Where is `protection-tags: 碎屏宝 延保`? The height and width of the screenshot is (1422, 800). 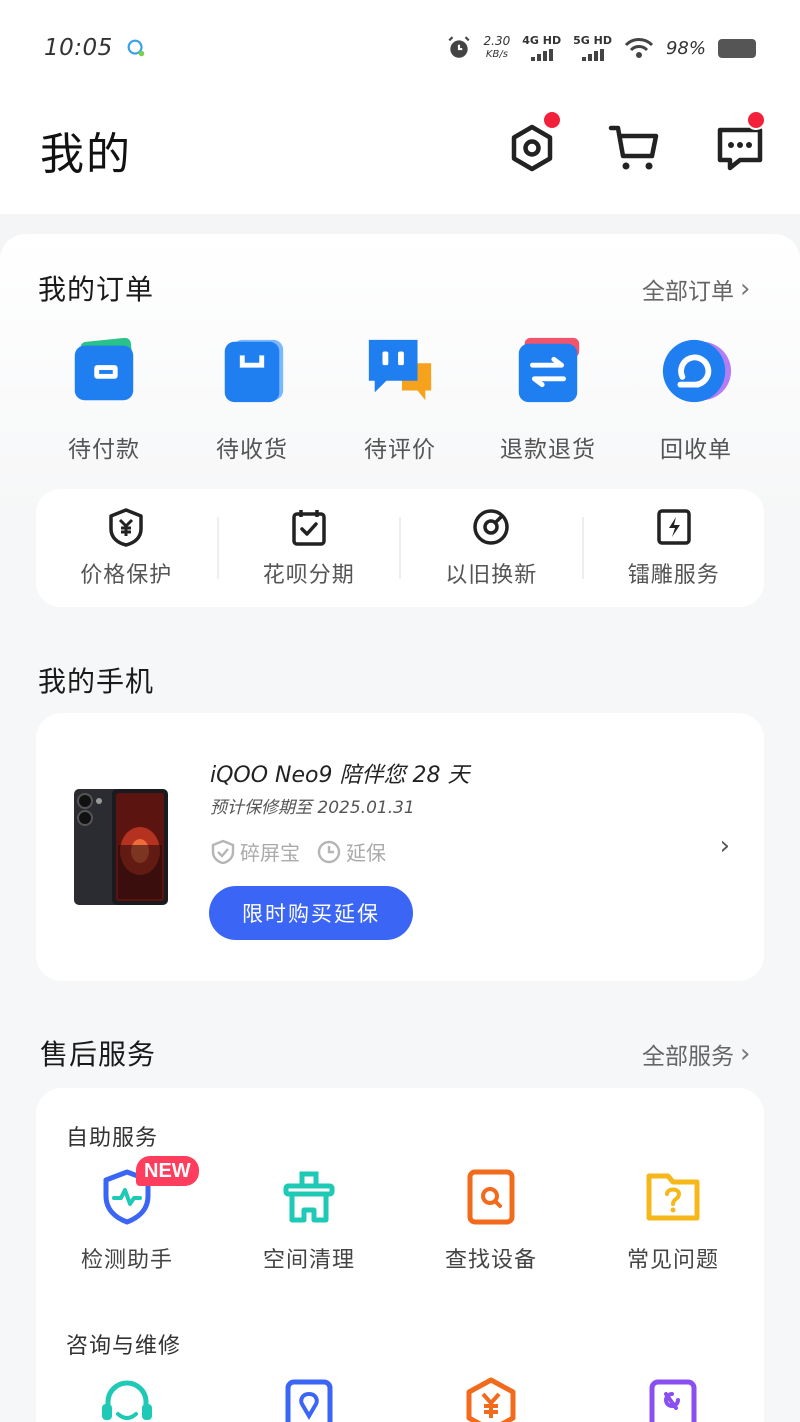
protection-tags: 碎屏宝 延保 is located at coordinates (298, 851).